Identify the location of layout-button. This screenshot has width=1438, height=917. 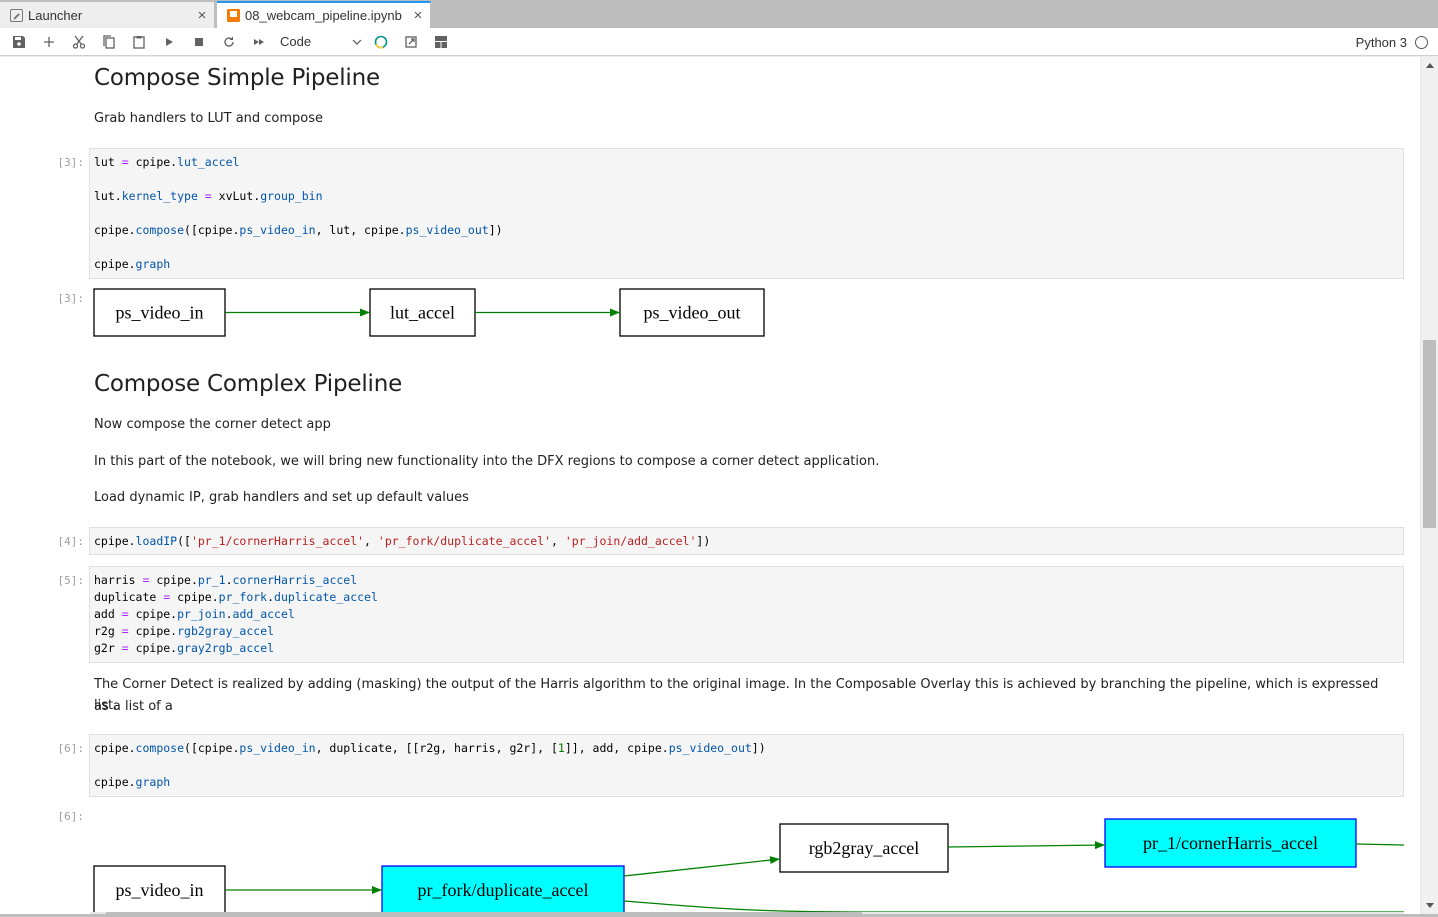
(441, 42).